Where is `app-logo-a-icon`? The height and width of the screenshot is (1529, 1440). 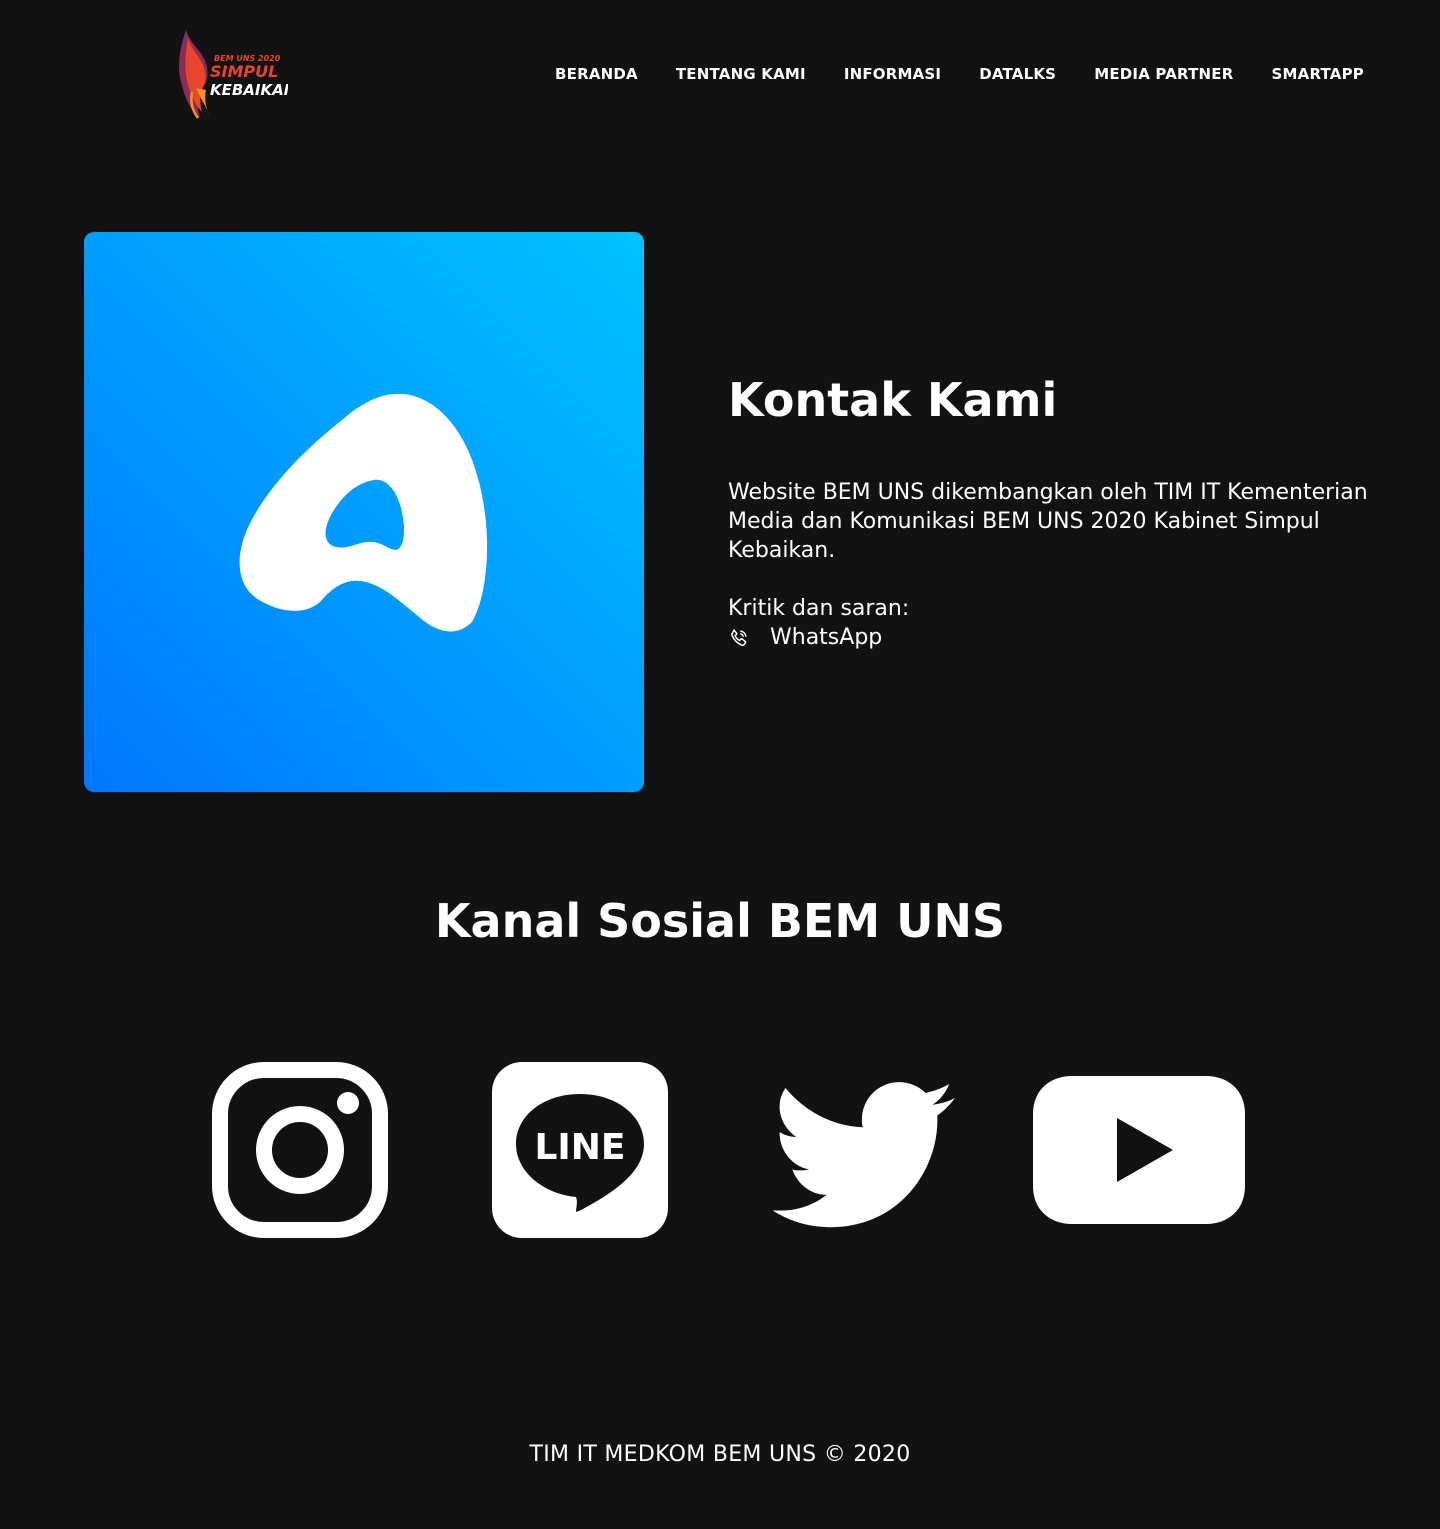 app-logo-a-icon is located at coordinates (363, 512).